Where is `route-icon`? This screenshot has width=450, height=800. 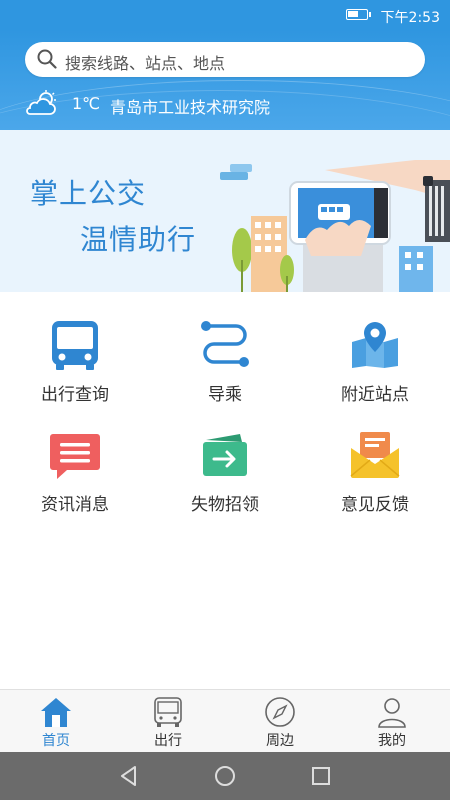 route-icon is located at coordinates (225, 344).